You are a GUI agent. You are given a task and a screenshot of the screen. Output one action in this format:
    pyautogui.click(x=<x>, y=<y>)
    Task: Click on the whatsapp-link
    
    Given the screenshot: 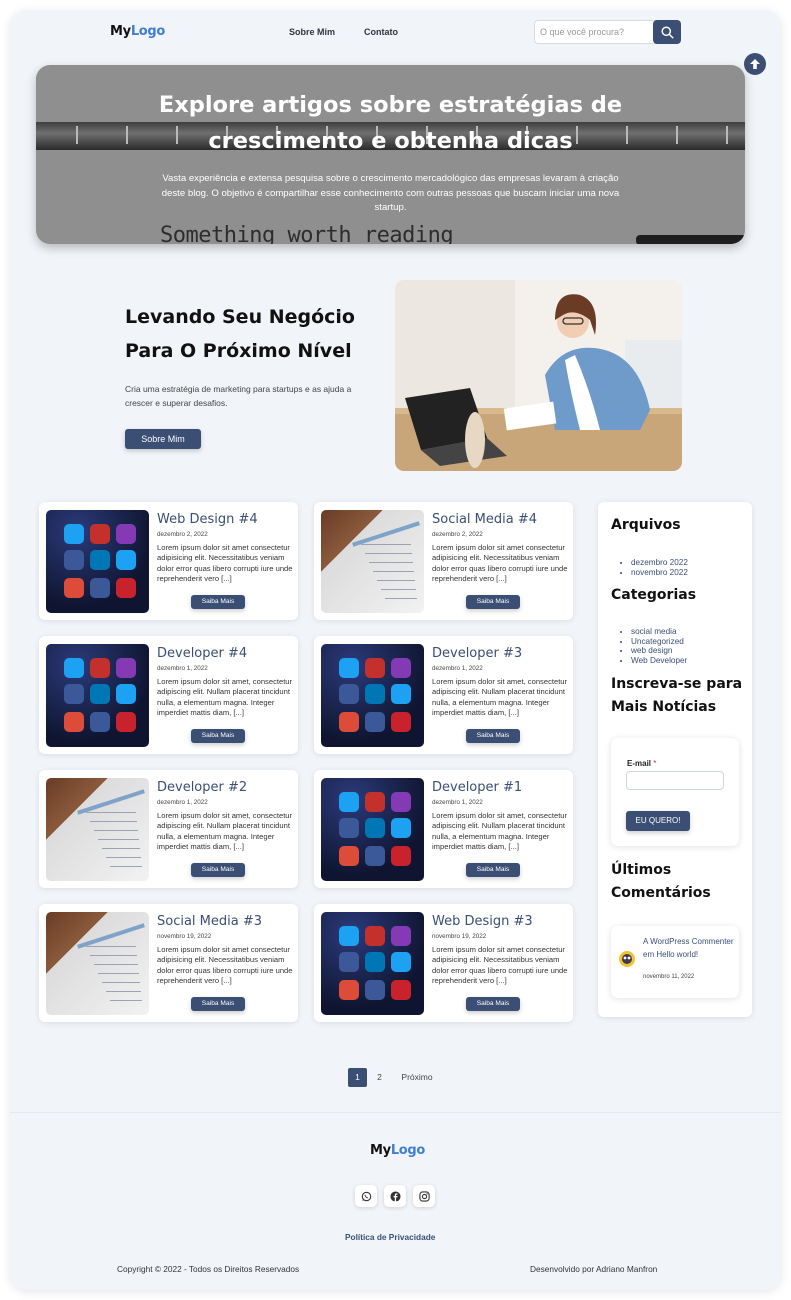 What is the action you would take?
    pyautogui.click(x=366, y=1196)
    